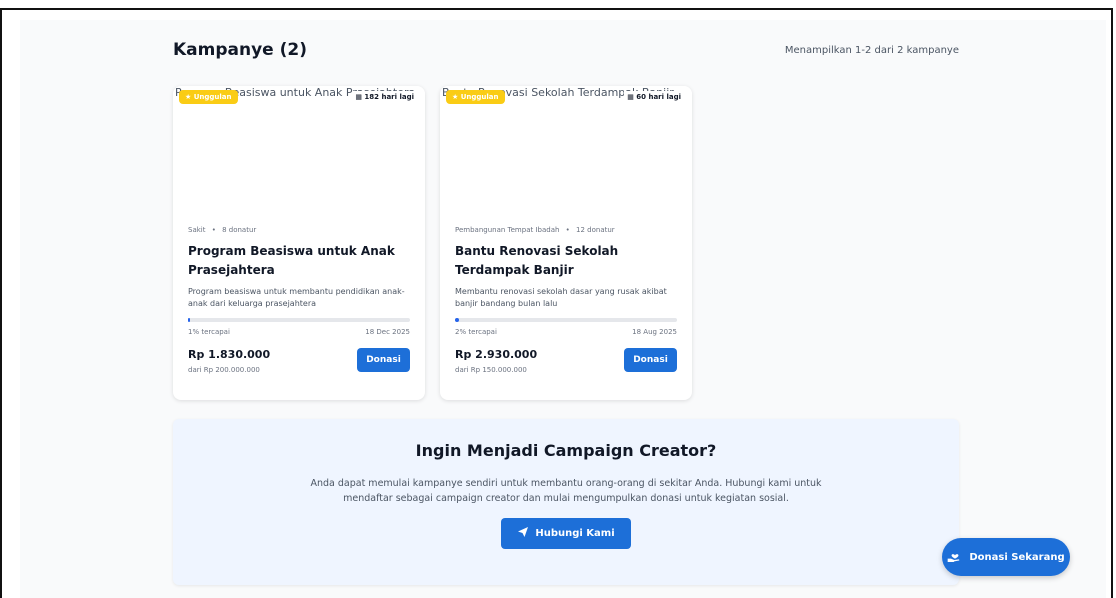  Describe the element at coordinates (955, 557) in the screenshot. I see `hand-holding-heart-icon` at that location.